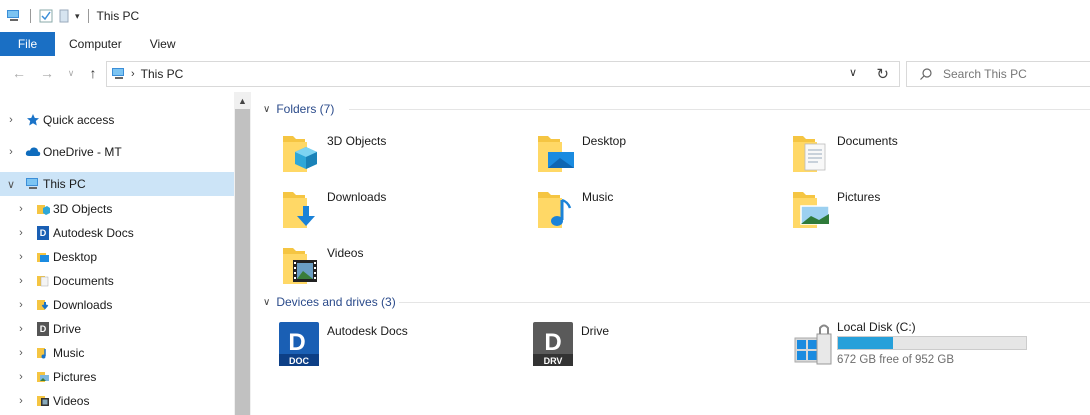  I want to click on folder-label: Pictures, so click(859, 197).